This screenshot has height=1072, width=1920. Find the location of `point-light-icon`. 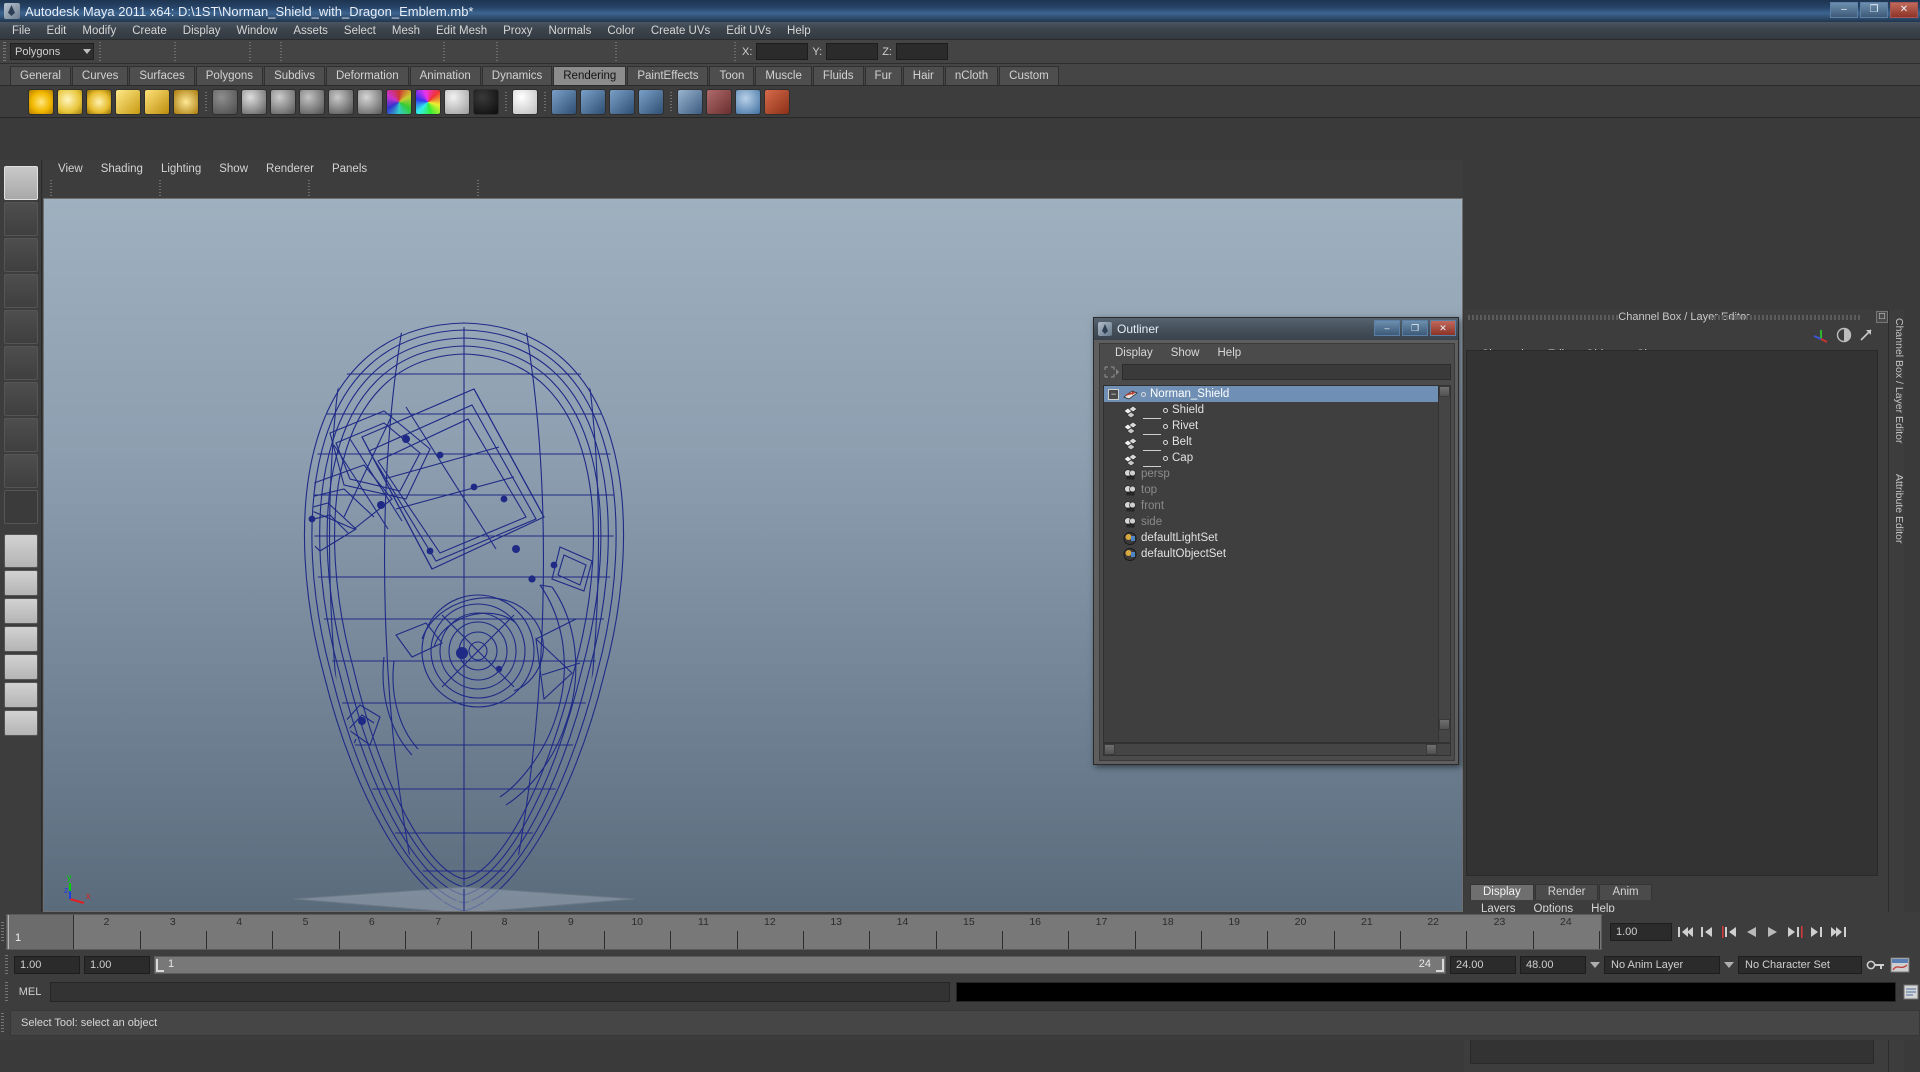

point-light-icon is located at coordinates (99, 101).